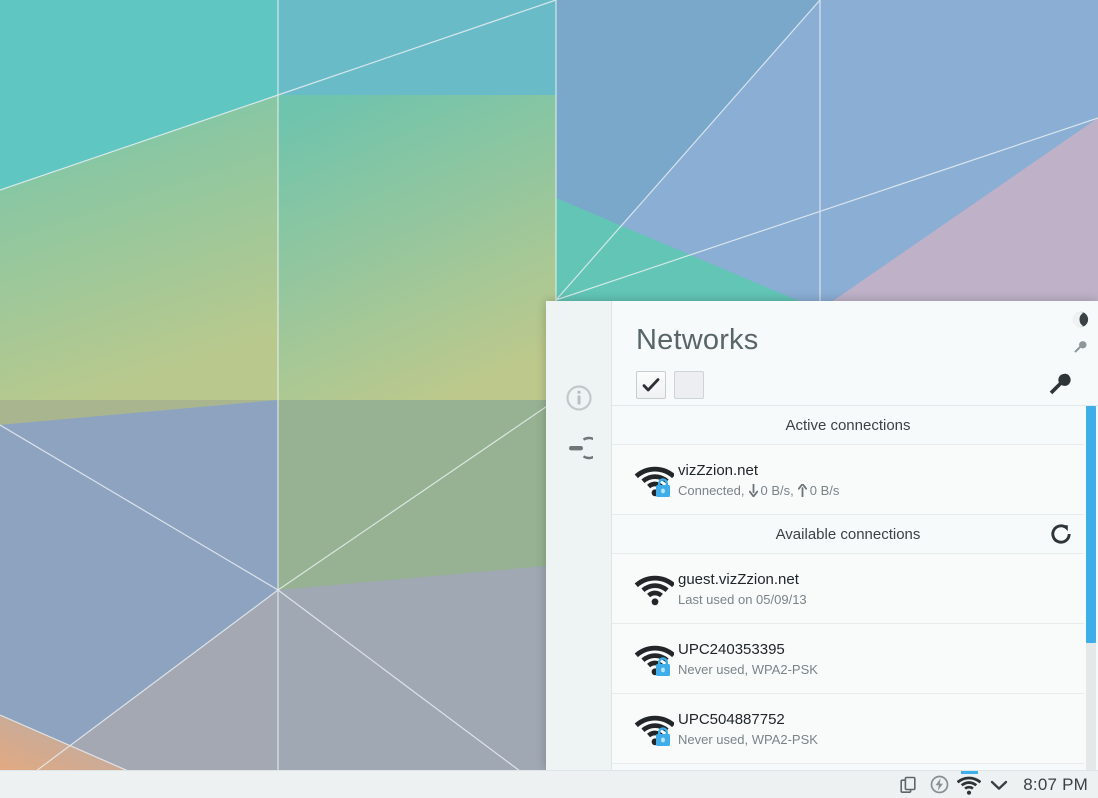 This screenshot has width=1098, height=798. What do you see at coordinates (758, 480) in the screenshot?
I see `network-info: vizZzion.net Connected, 0 B/s , 0 B/s` at bounding box center [758, 480].